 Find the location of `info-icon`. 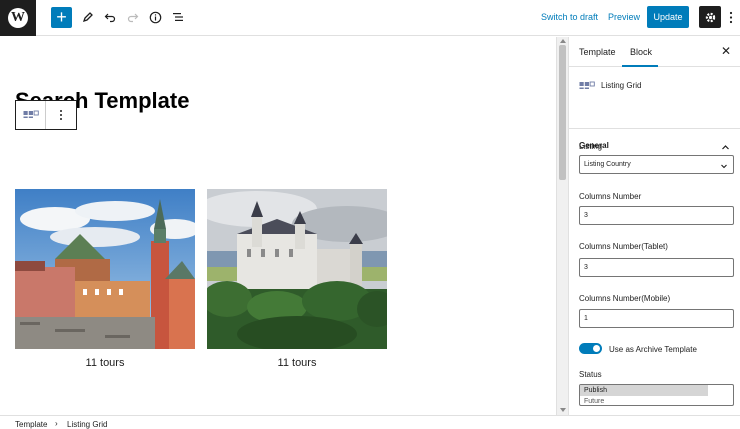

info-icon is located at coordinates (155, 17).